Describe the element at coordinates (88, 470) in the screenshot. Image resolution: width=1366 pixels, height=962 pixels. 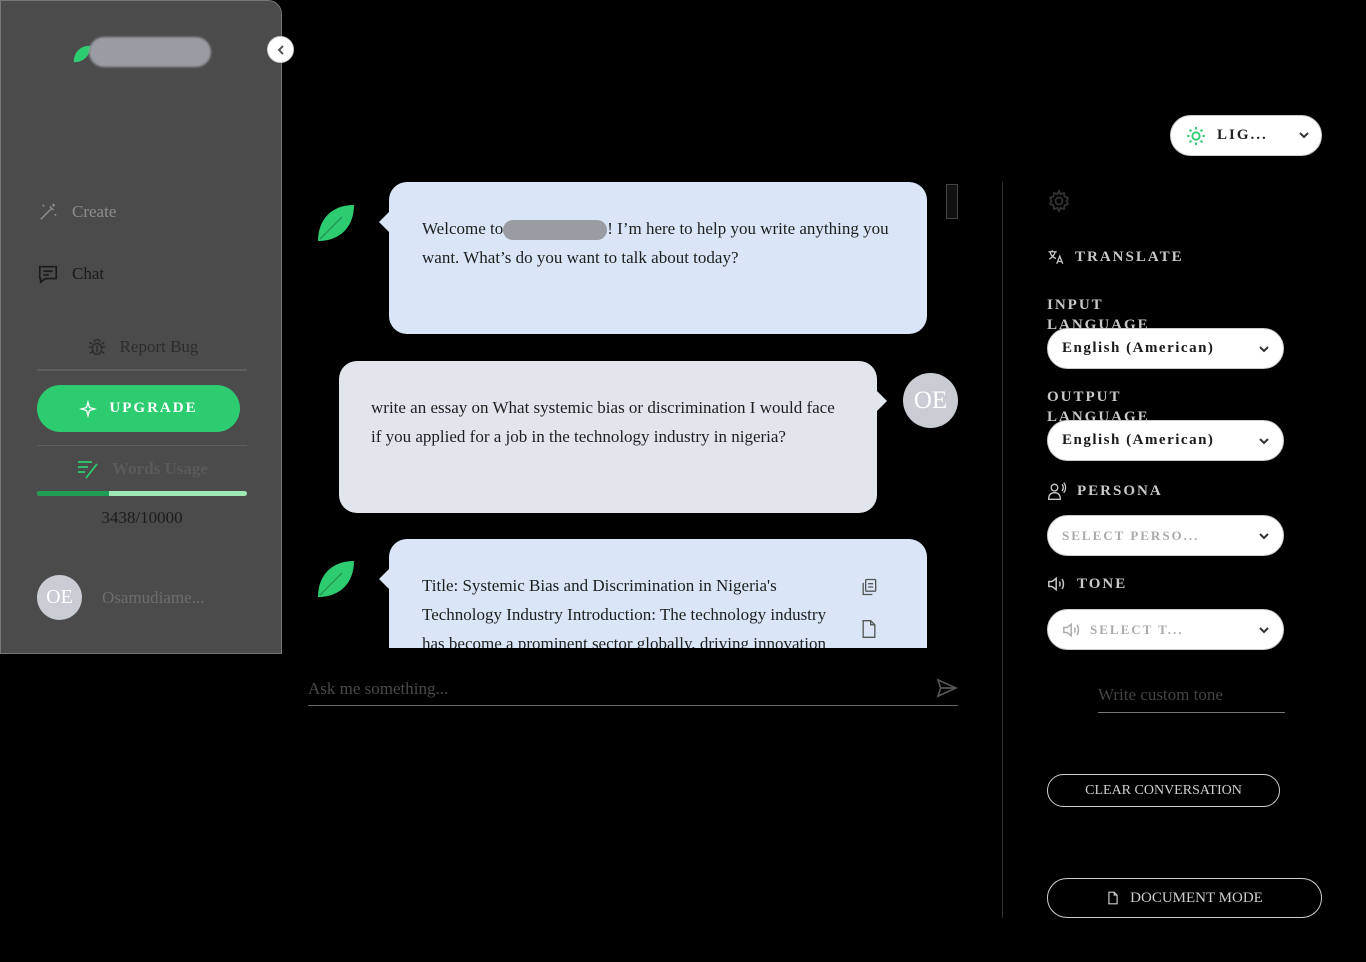
I see `words-usage-icon` at that location.